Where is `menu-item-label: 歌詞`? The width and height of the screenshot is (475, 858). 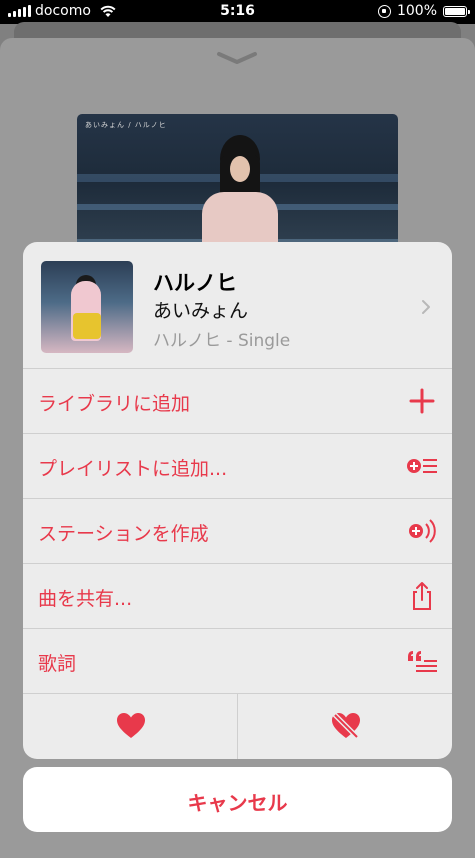
menu-item-label: 歌詞 is located at coordinates (57, 664).